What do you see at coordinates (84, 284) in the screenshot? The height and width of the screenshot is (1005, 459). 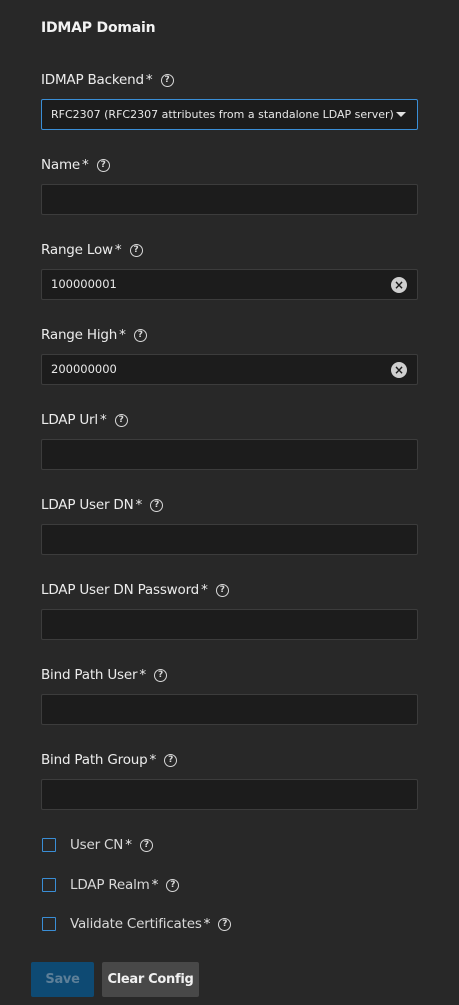 I see `range-low-value: 100000001` at bounding box center [84, 284].